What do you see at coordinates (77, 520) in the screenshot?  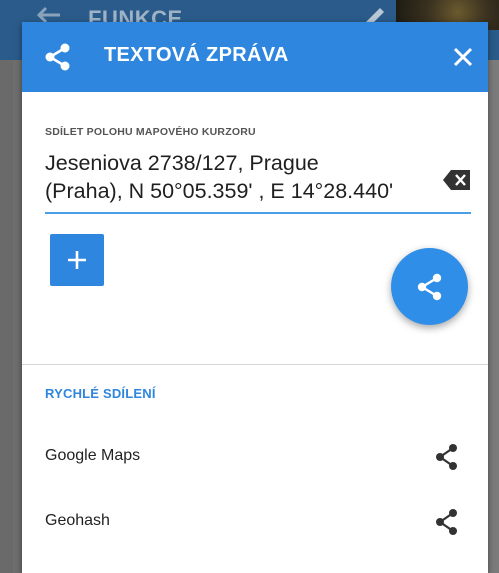 I see `quick-share-item-label: Geohash` at bounding box center [77, 520].